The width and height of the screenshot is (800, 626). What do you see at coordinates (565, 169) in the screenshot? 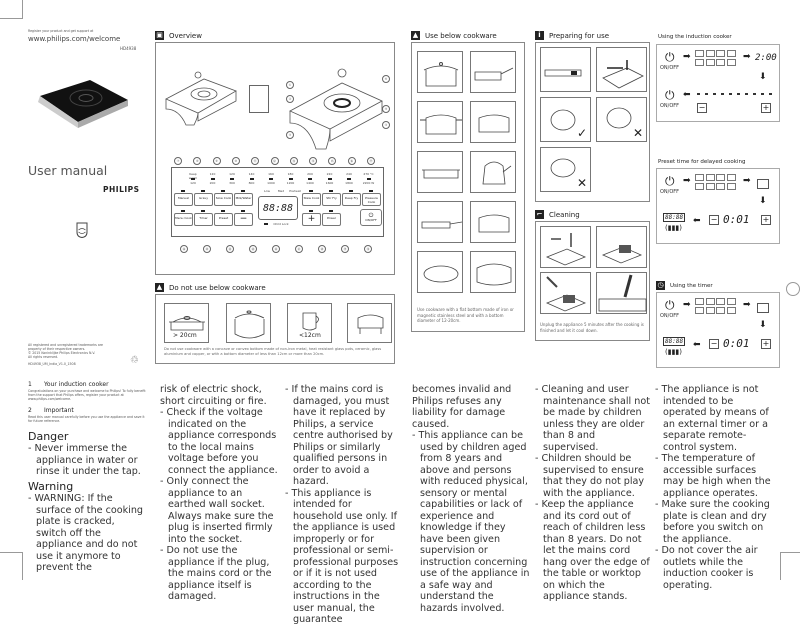
I see `incorrect-tilted-picture: ✕` at bounding box center [565, 169].